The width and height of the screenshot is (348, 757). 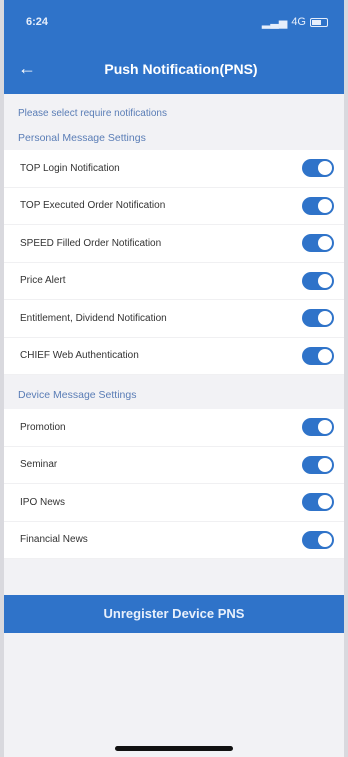 What do you see at coordinates (174, 465) in the screenshot?
I see `list-item: Seminar` at bounding box center [174, 465].